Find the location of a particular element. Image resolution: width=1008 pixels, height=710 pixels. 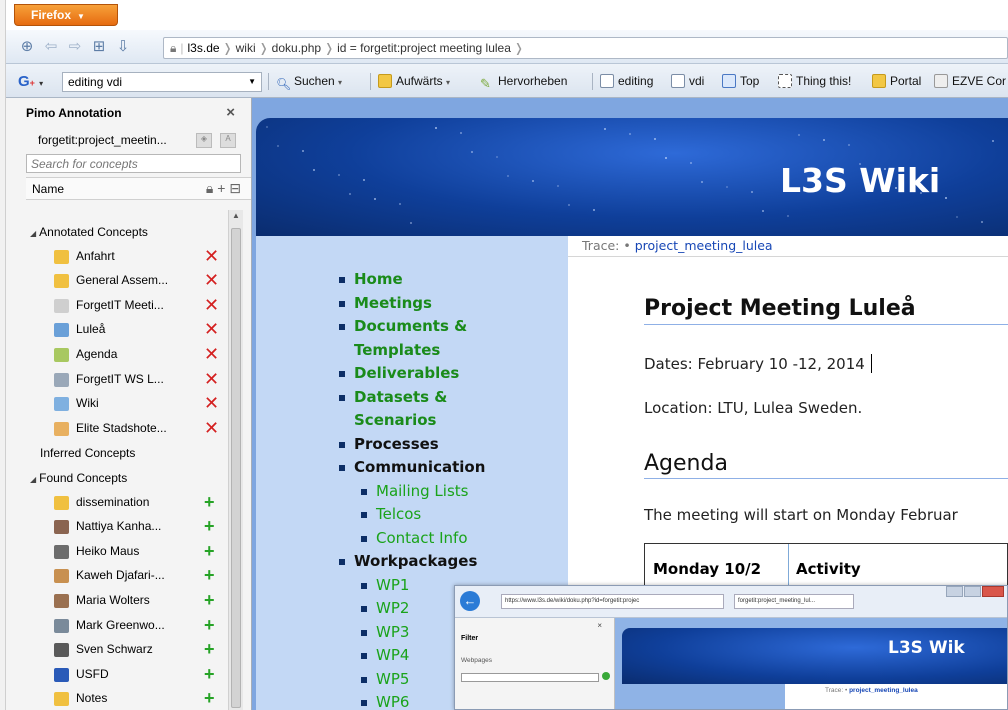

annotated-concept-item: ForgetIT WS L... ✕ is located at coordinates (126, 380).